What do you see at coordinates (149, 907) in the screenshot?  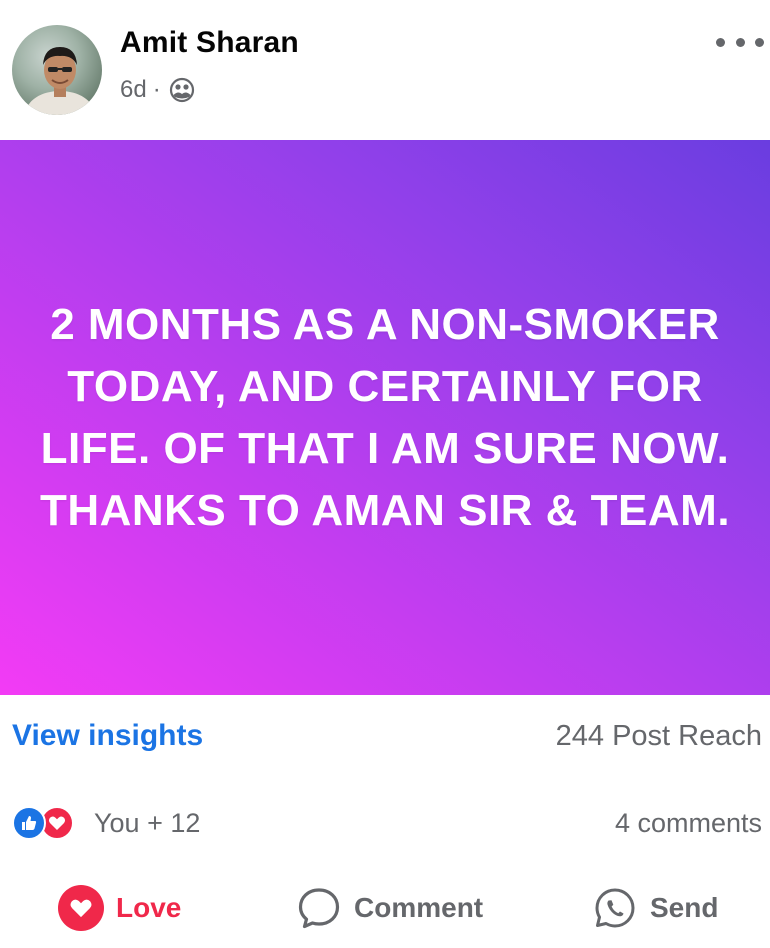 I see `love-label: Love` at bounding box center [149, 907].